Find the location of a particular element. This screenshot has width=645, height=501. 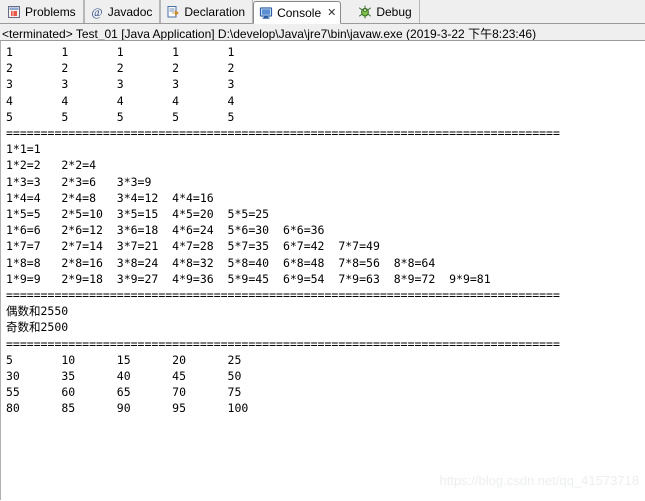

tab-problems: Problems is located at coordinates (43, 11).